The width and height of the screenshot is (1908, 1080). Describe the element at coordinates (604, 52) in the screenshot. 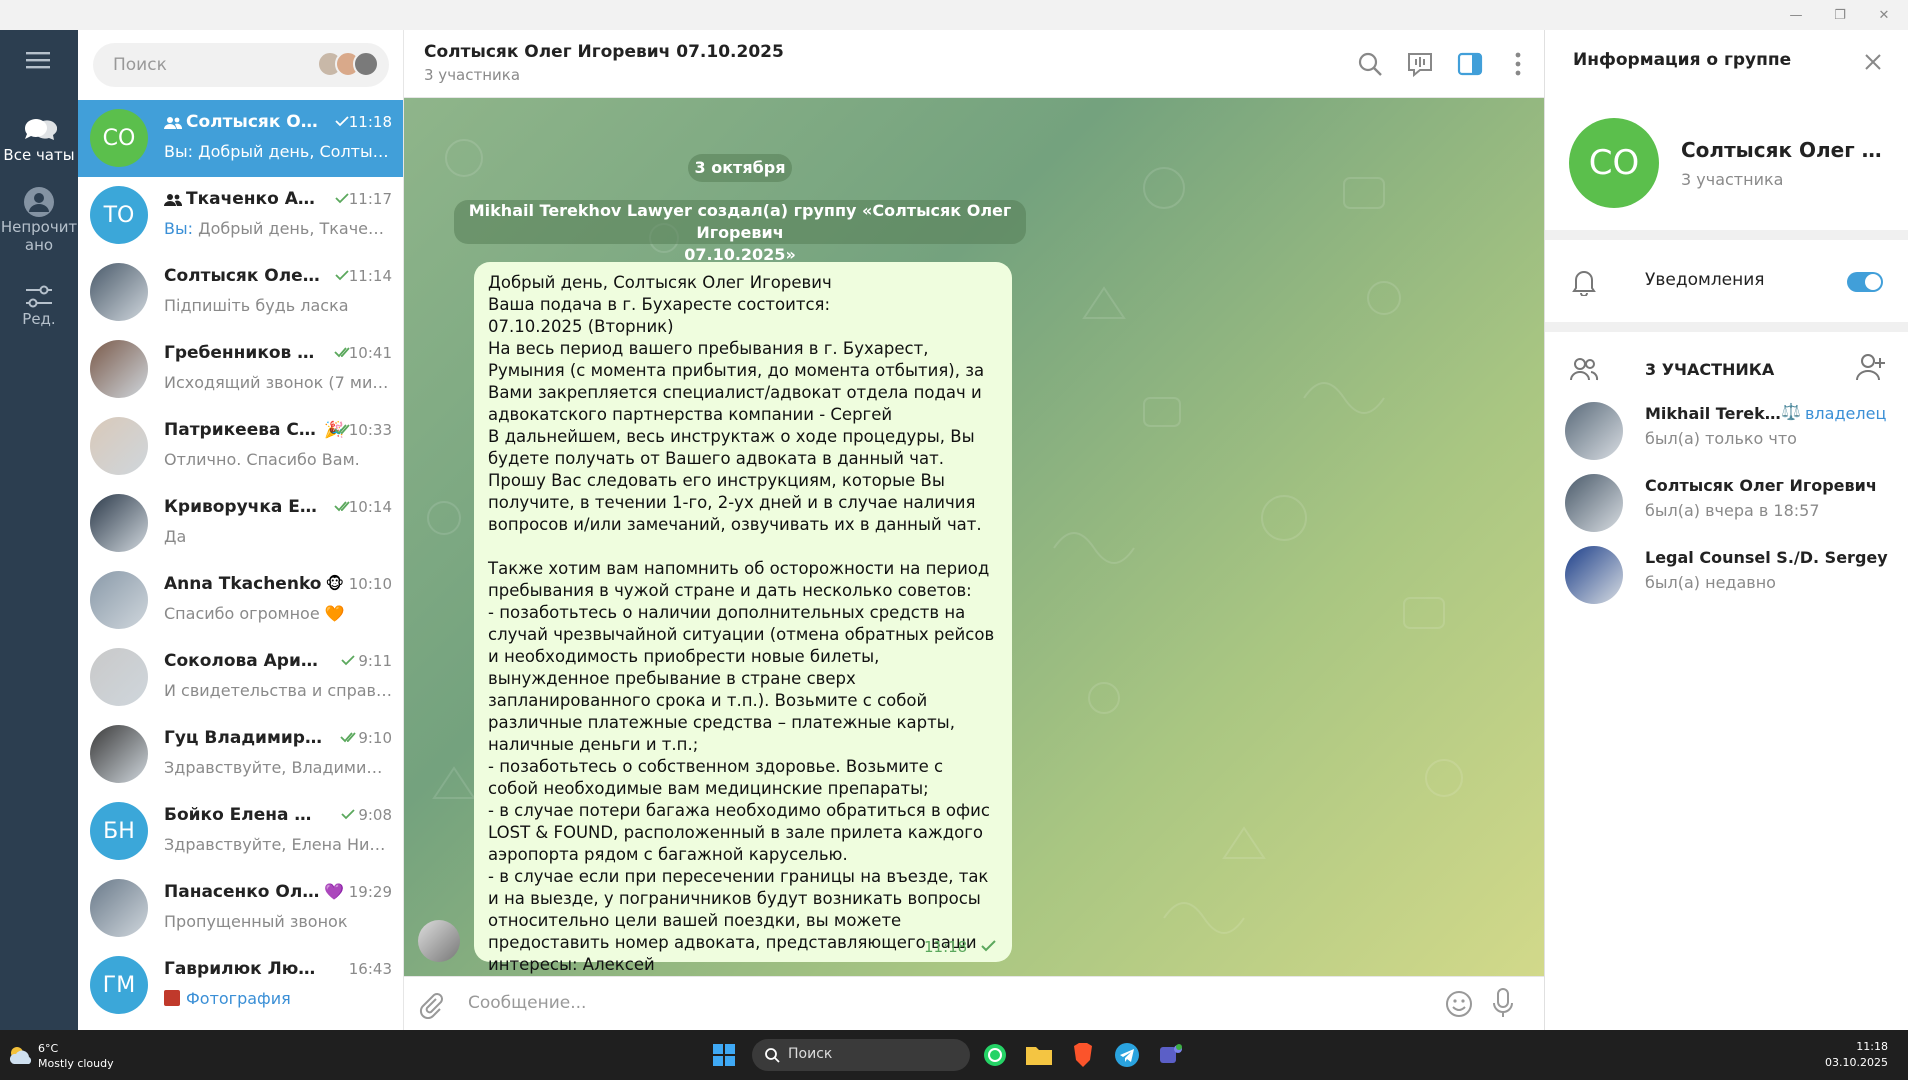

I see `chat-title: Солтысяк Олег Игоревич 07.10.2025` at that location.